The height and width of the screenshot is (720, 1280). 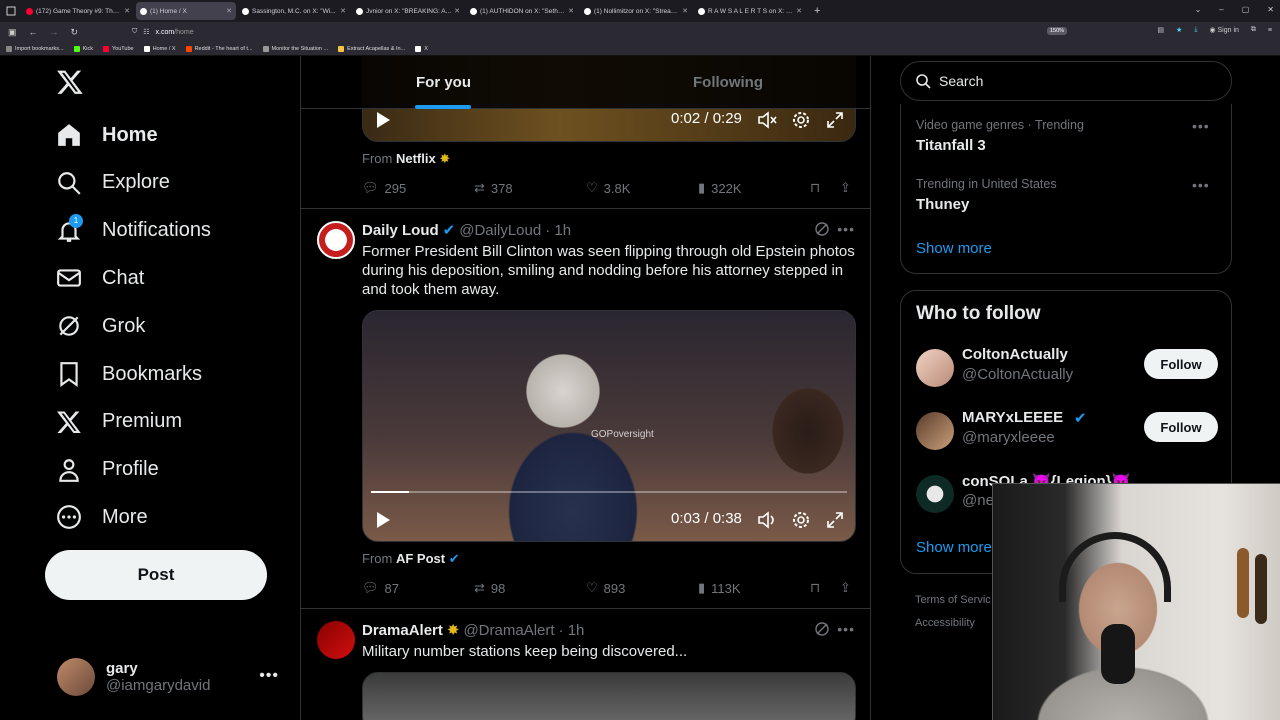 I want to click on nav-item-bookmarks: Bookmarks, so click(x=129, y=374).